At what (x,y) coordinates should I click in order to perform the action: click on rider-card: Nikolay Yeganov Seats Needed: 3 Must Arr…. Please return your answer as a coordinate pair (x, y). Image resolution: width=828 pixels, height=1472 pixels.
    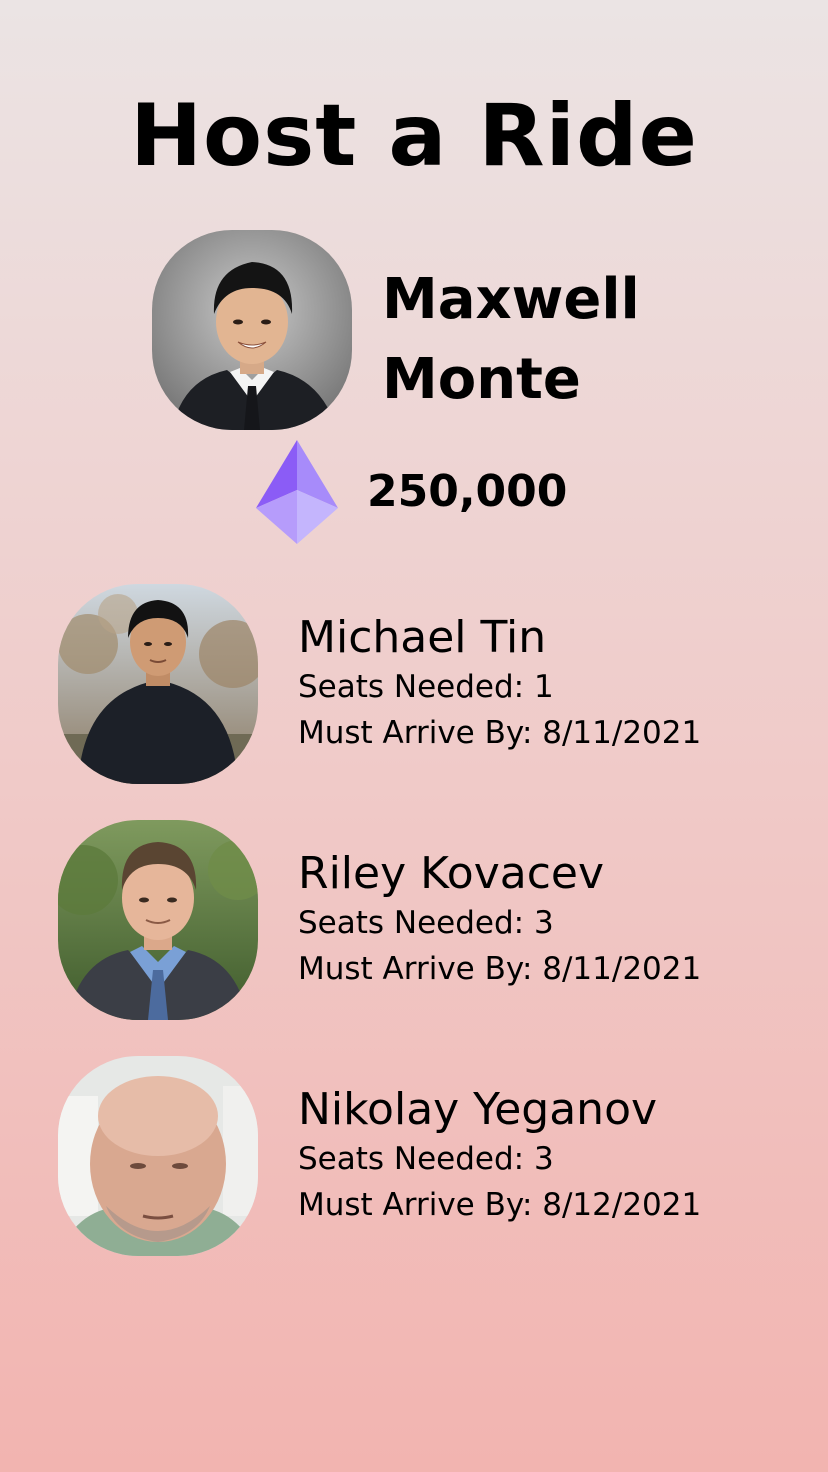
    Looking at the image, I should click on (414, 1156).